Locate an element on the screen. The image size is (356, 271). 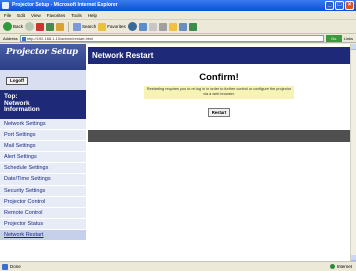
confirm-heading: Confirm! is located at coordinates (219, 77).